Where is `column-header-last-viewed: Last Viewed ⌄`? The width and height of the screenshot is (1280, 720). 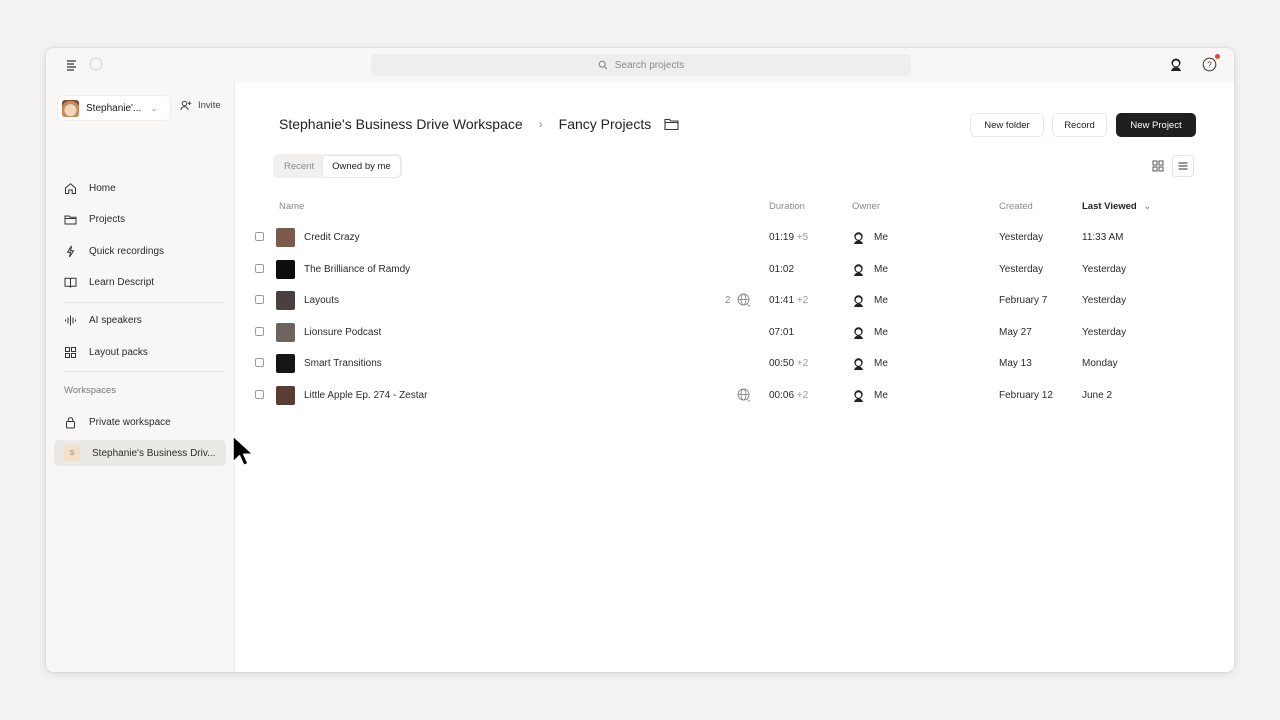 column-header-last-viewed: Last Viewed ⌄ is located at coordinates (1116, 206).